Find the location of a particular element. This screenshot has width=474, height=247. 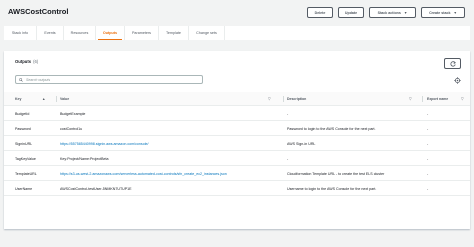

search-icon is located at coordinates (21, 79).